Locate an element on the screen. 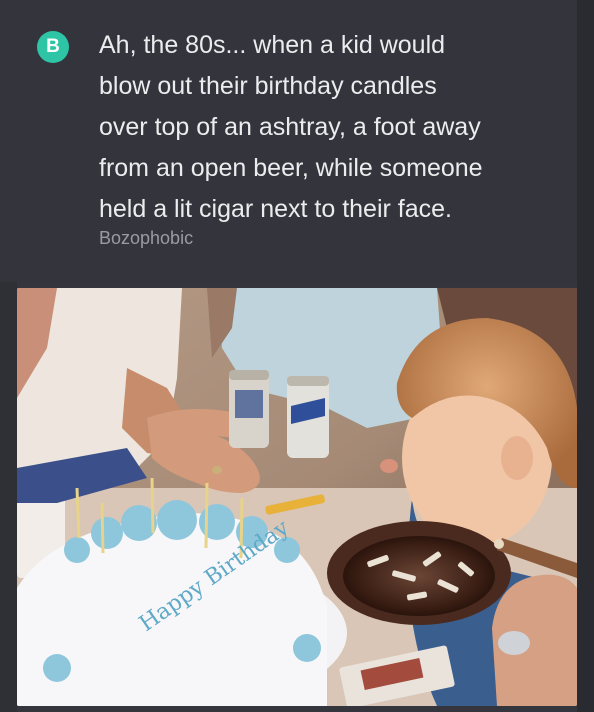  right-hand-ring is located at coordinates (514, 643).